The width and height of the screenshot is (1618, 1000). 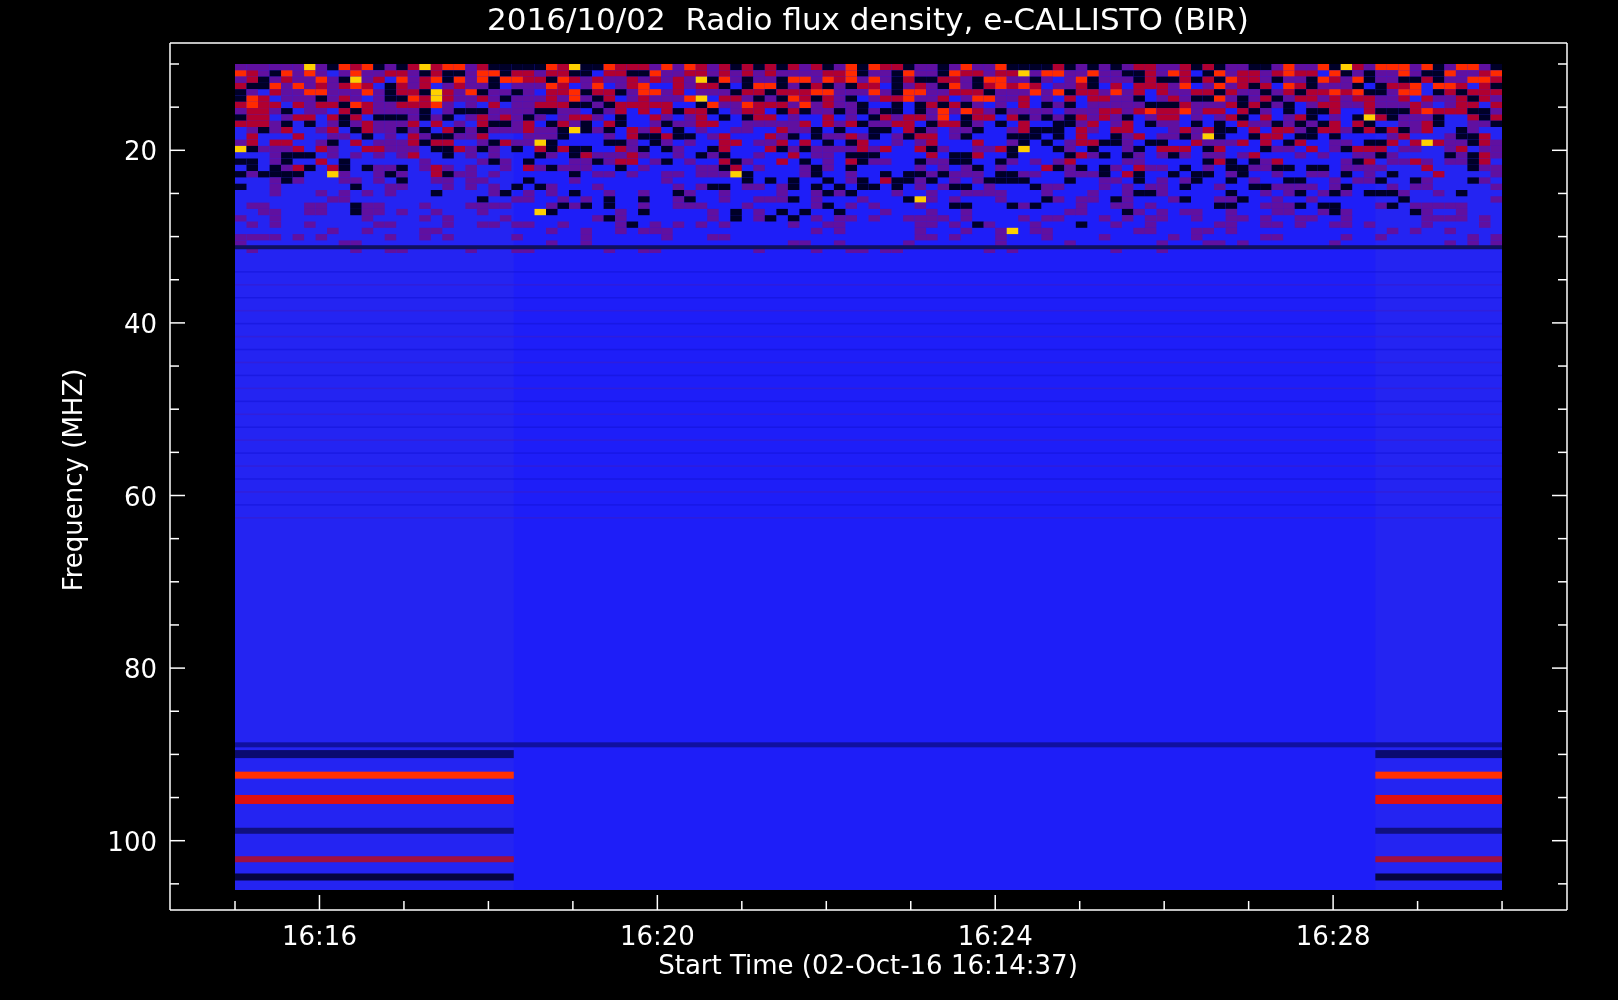 I want to click on y-tick-label: 80, so click(x=140, y=669).